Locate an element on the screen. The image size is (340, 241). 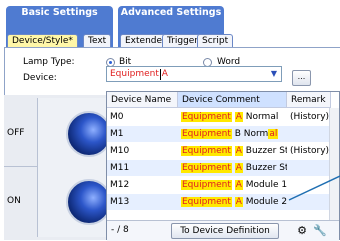
device-definition-icon: ⚙ is located at coordinates (302, 231).